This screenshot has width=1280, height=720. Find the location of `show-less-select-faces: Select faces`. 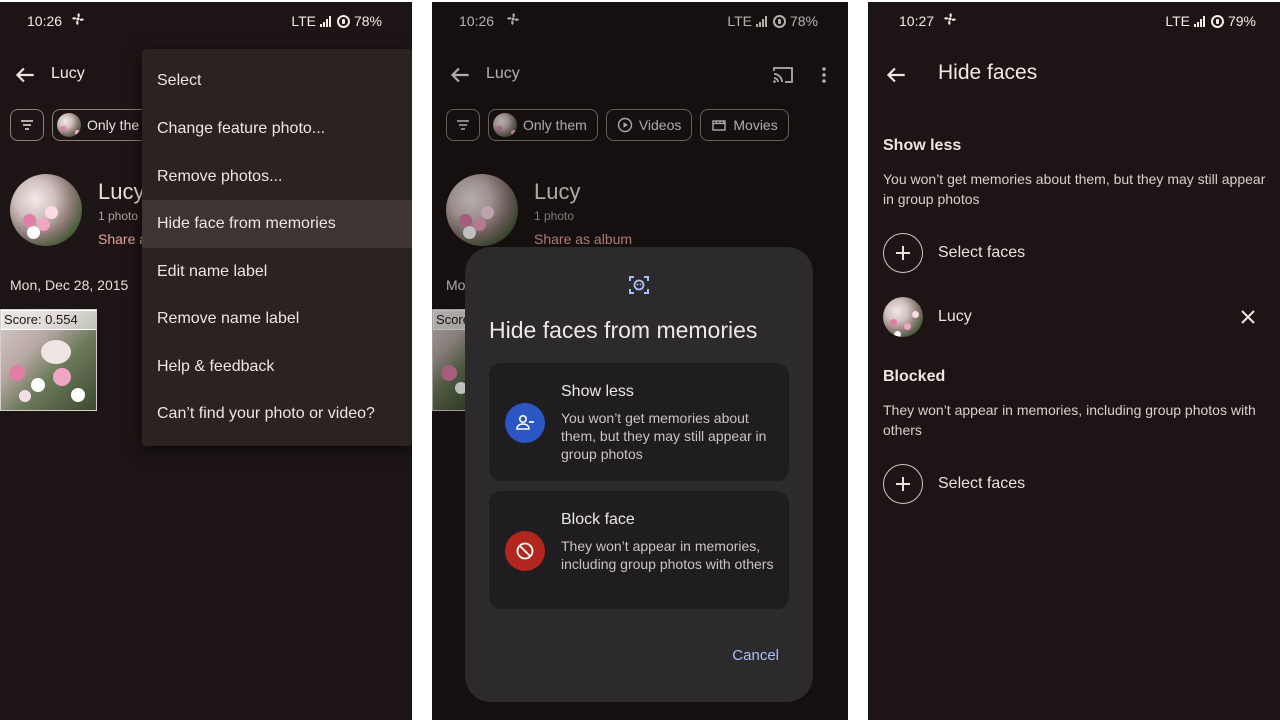

show-less-select-faces: Select faces is located at coordinates (954, 253).